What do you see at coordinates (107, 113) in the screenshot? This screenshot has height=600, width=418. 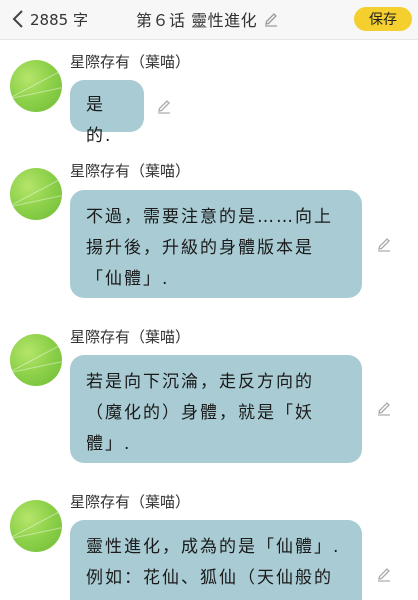 I see `message-bubble: 是的.` at bounding box center [107, 113].